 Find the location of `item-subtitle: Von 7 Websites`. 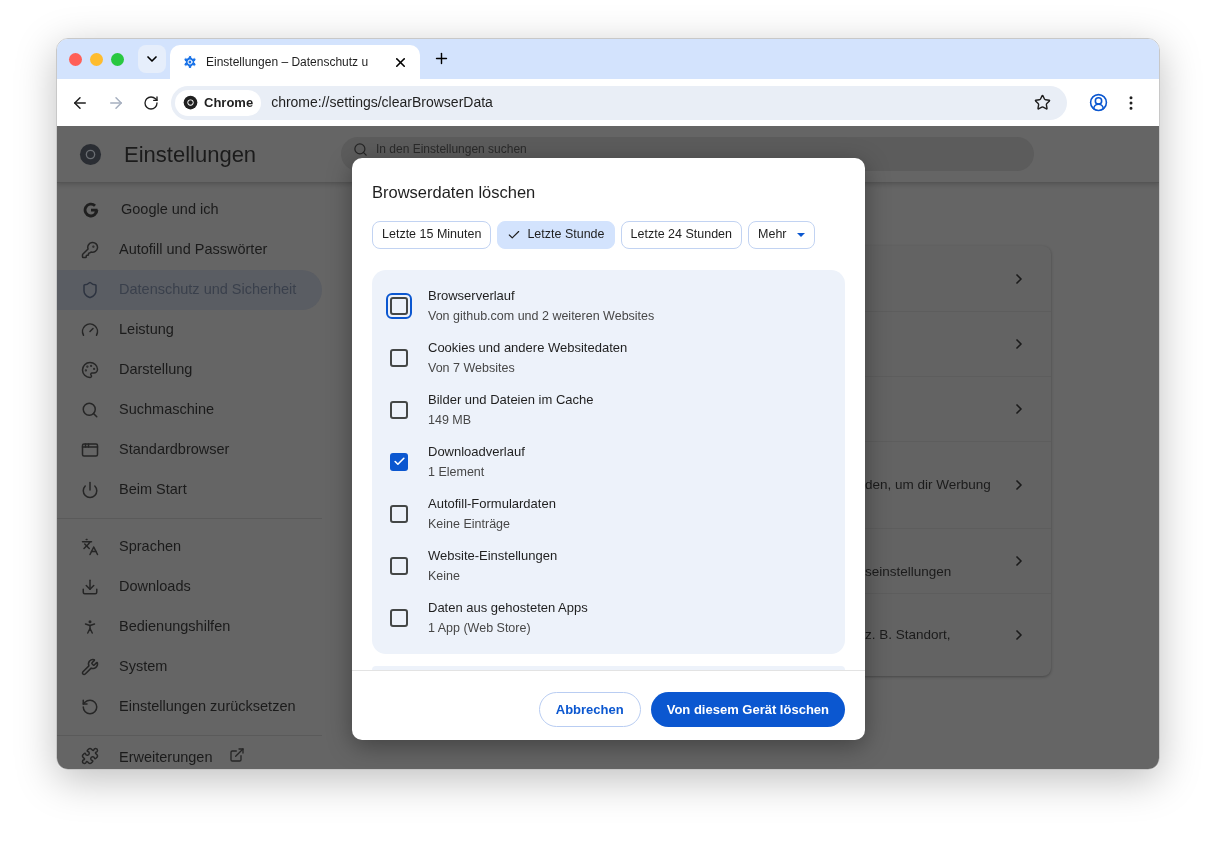

item-subtitle: Von 7 Websites is located at coordinates (472, 368).